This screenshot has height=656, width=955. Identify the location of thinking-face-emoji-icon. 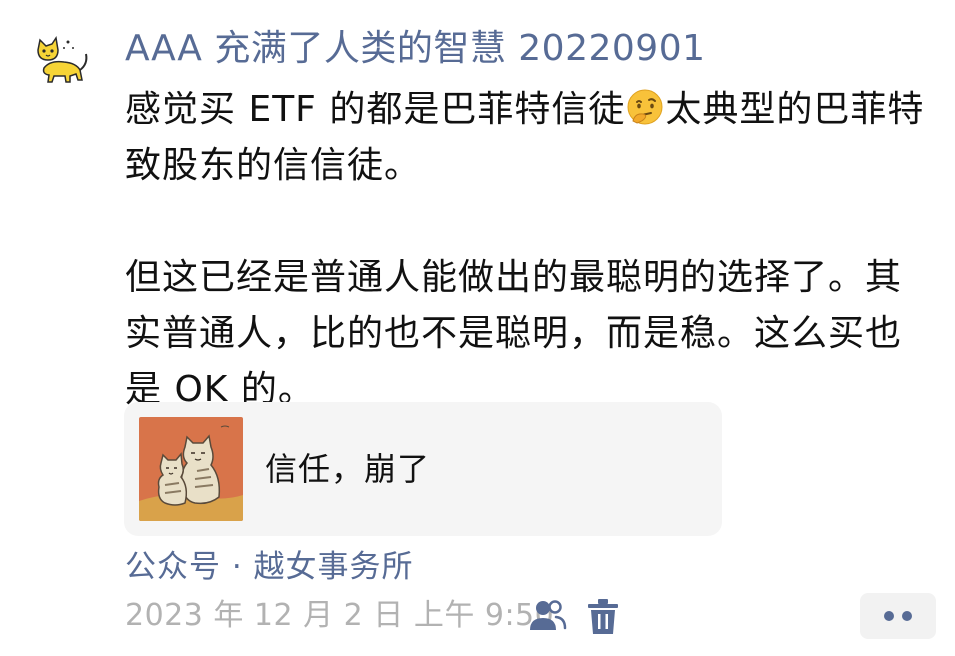
(645, 107).